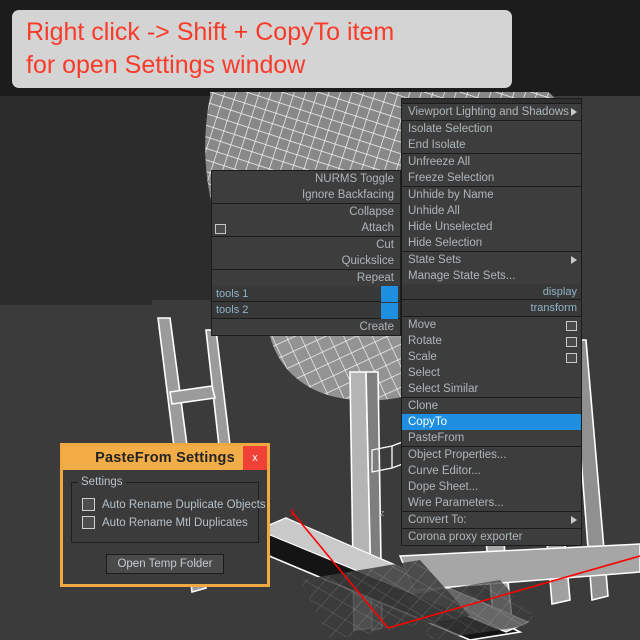 Image resolution: width=640 pixels, height=640 pixels. Describe the element at coordinates (422, 325) in the screenshot. I see `menu-item-label: Move` at that location.